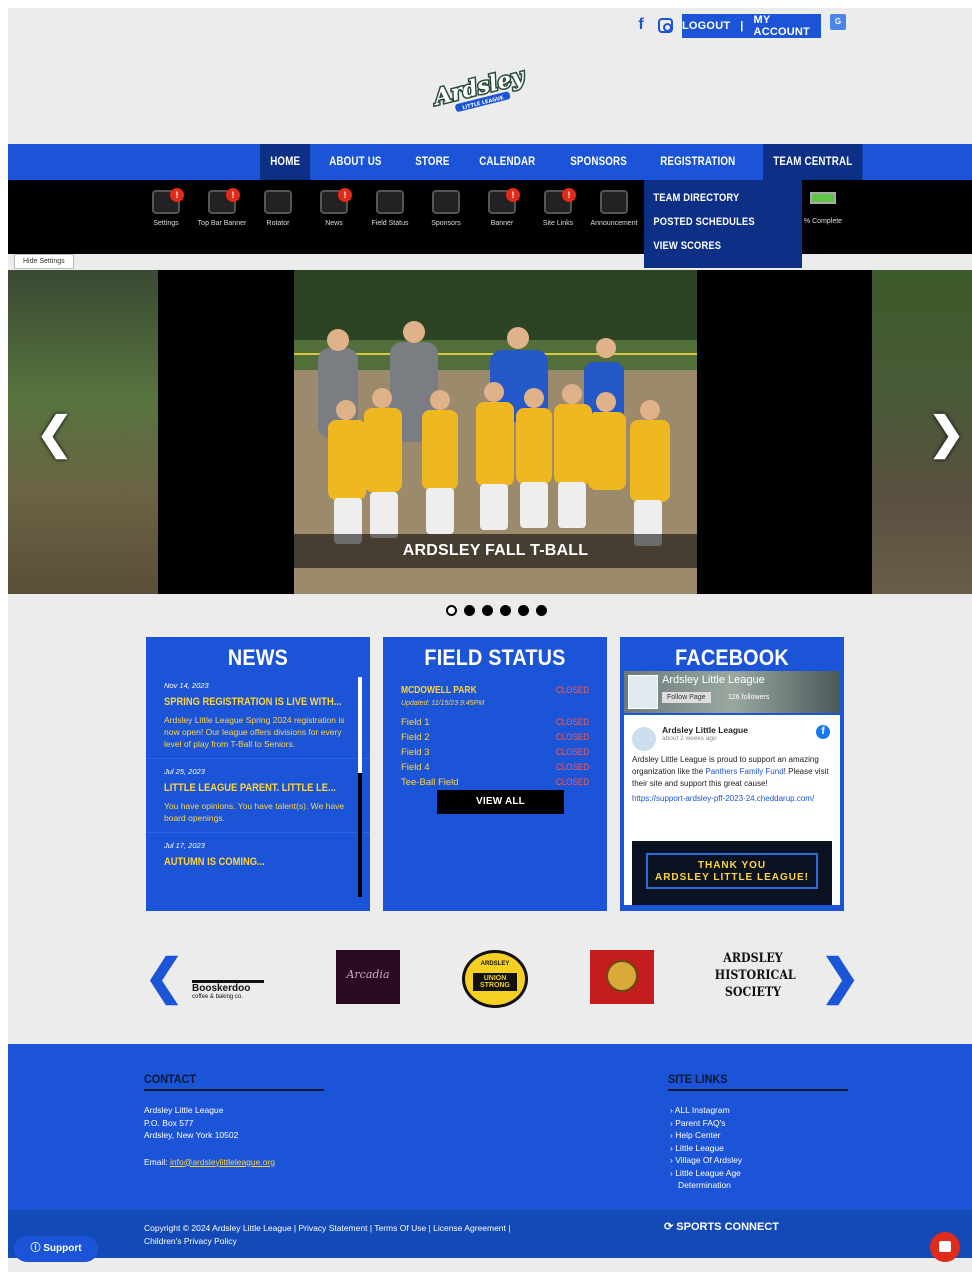 The height and width of the screenshot is (1272, 972). What do you see at coordinates (665, 25) in the screenshot?
I see `instagram-icon` at bounding box center [665, 25].